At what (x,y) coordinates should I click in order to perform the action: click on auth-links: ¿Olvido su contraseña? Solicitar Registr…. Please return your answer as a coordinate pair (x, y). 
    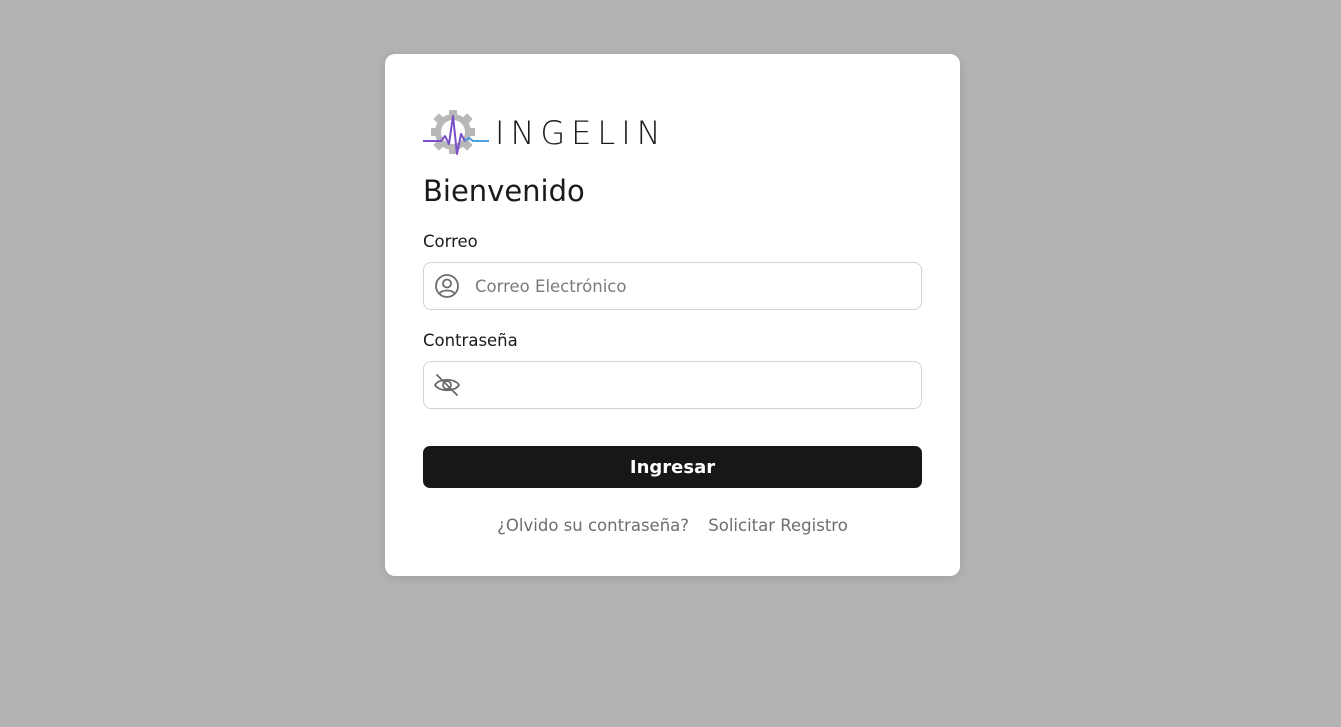
    Looking at the image, I should click on (672, 525).